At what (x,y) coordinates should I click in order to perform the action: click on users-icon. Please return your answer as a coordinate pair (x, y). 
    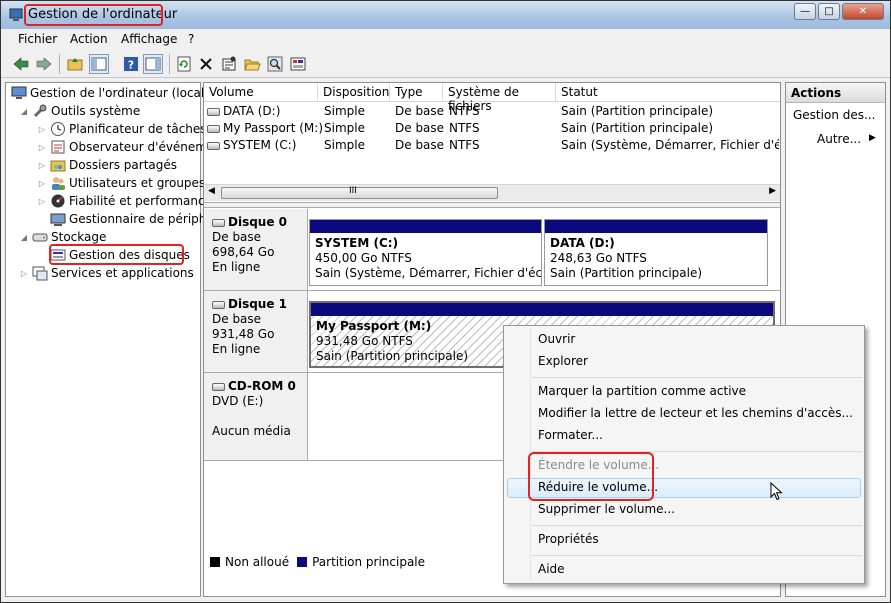
    Looking at the image, I should click on (58, 183).